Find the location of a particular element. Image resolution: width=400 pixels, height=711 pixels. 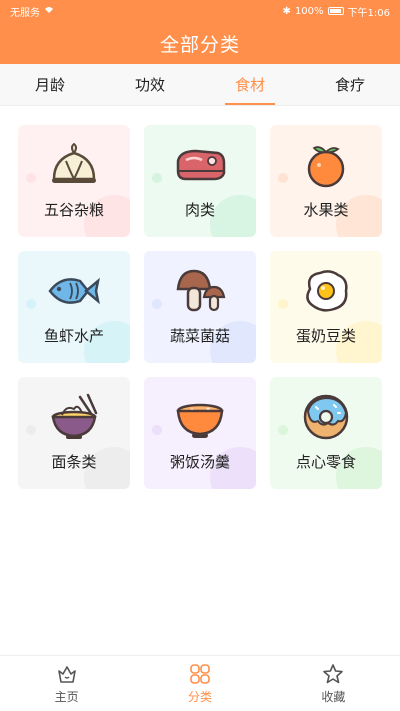

category-label: 肉类 is located at coordinates (199, 210).